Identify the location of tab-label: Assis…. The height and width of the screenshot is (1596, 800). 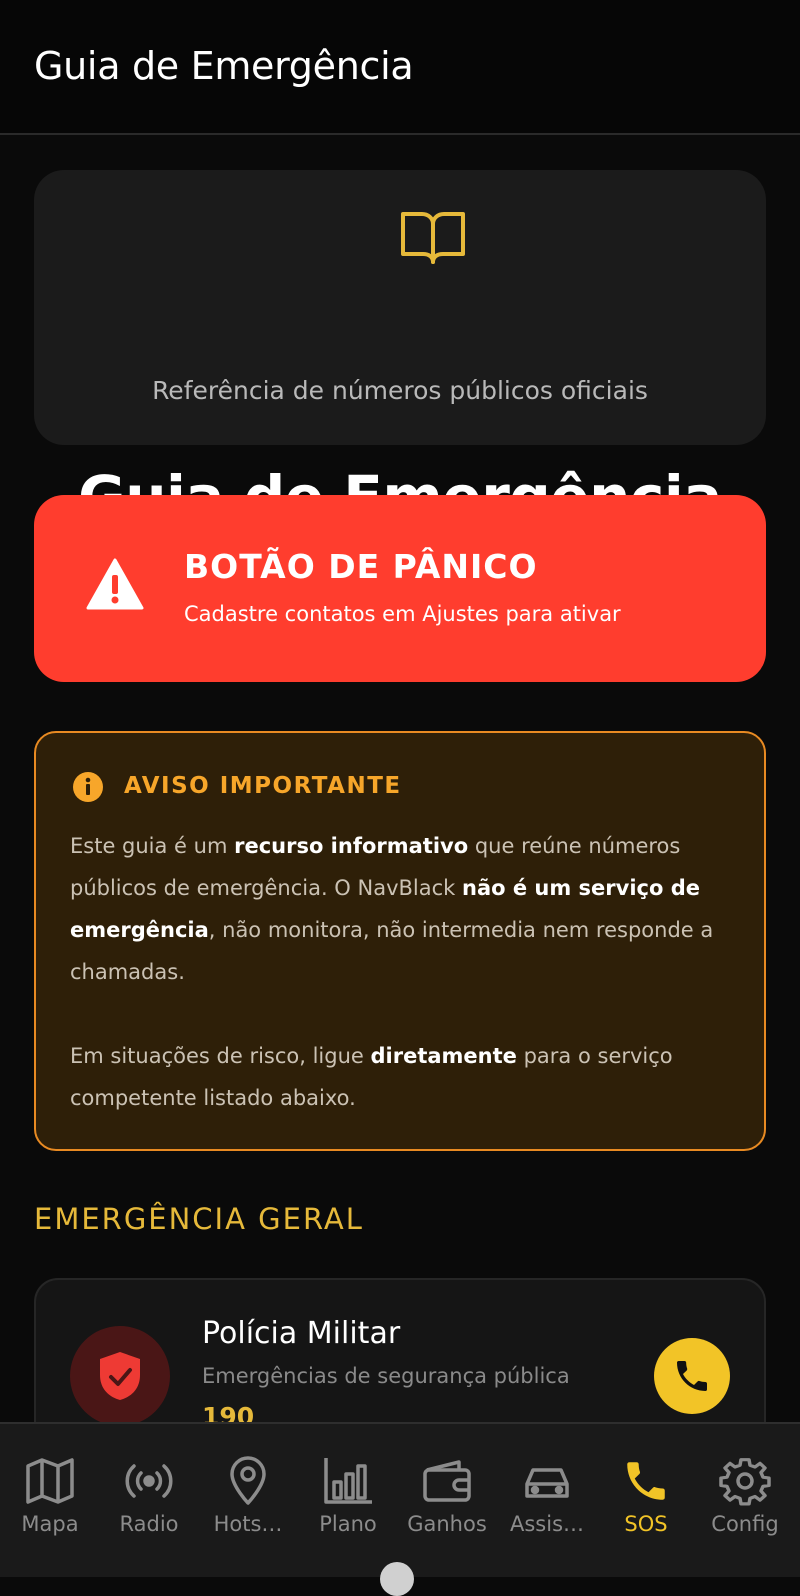
(547, 1524).